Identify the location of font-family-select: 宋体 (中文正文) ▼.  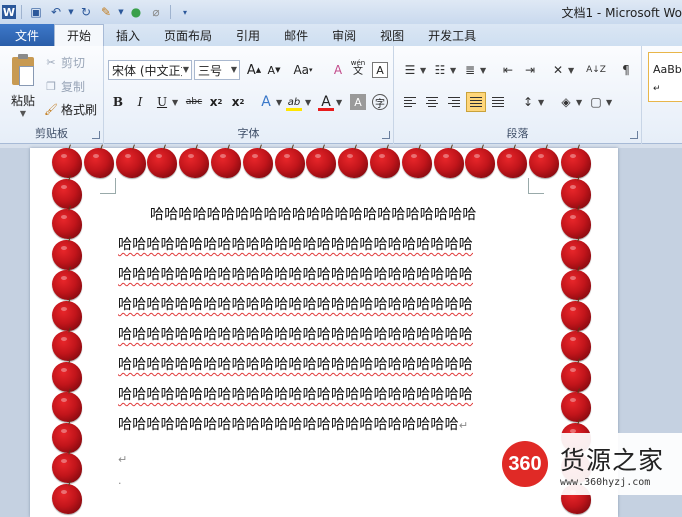
(150, 70).